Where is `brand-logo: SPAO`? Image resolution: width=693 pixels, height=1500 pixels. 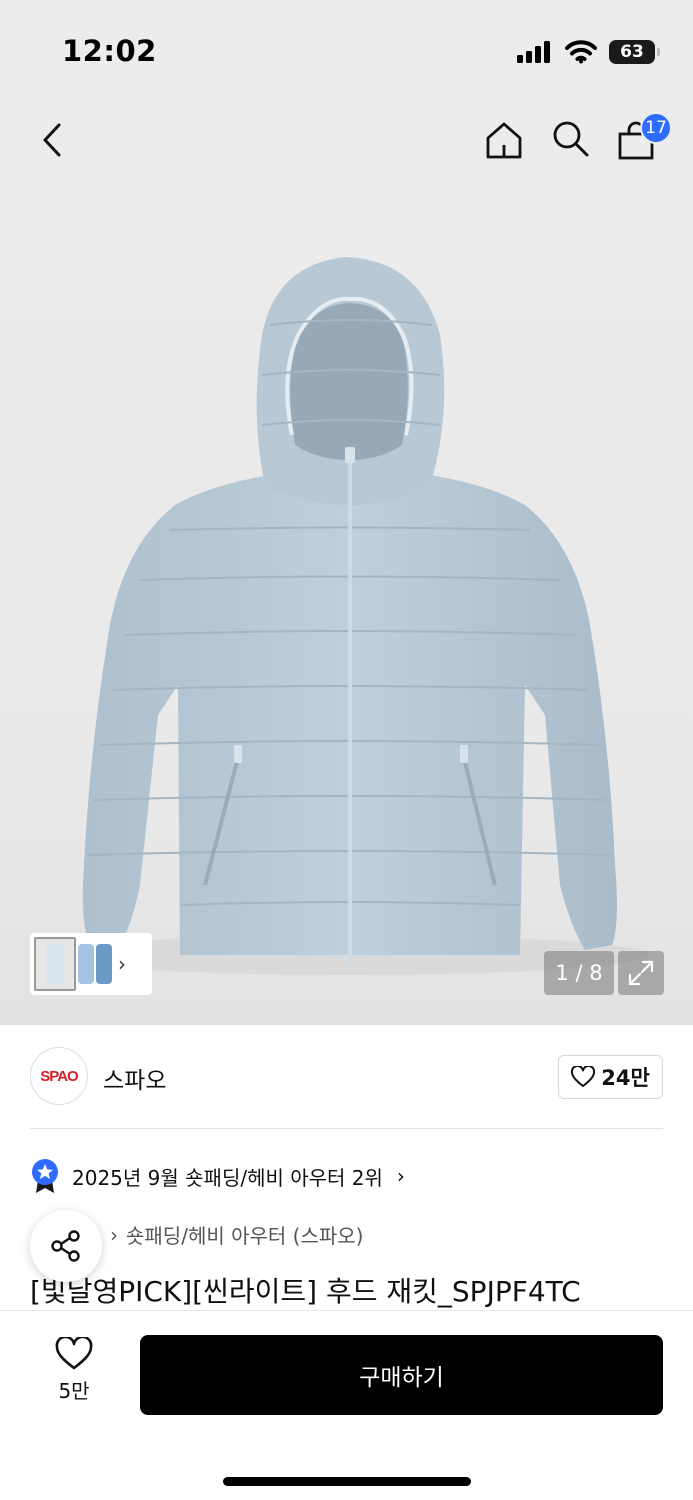
brand-logo: SPAO is located at coordinates (59, 1076).